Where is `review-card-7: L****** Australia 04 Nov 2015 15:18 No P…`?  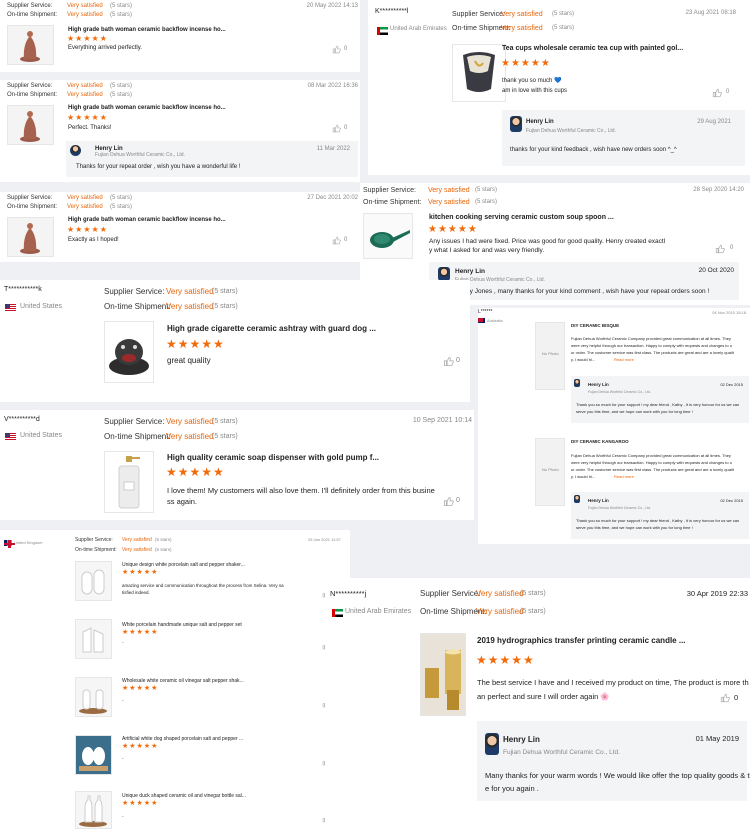
review-card-7: L****** Australia 04 Nov 2015 15:18 No P… is located at coordinates (614, 426).